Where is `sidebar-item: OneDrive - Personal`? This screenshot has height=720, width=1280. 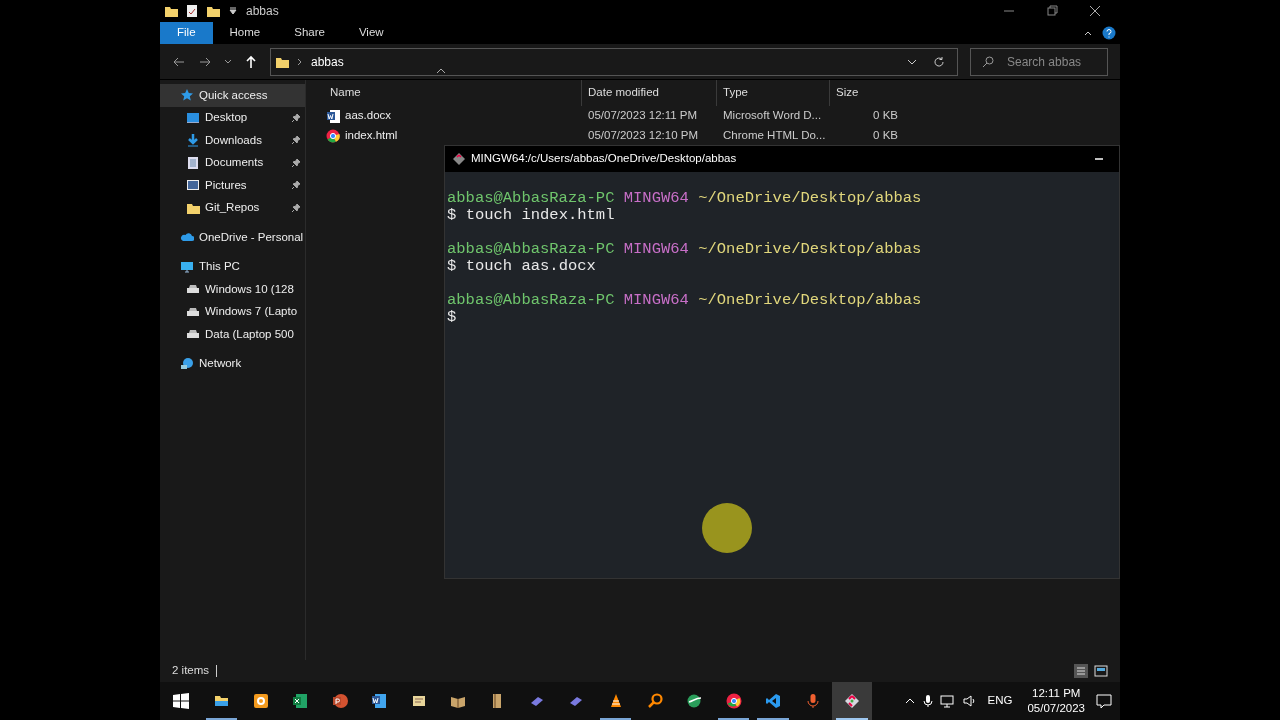
sidebar-item: OneDrive - Personal is located at coordinates (232, 237).